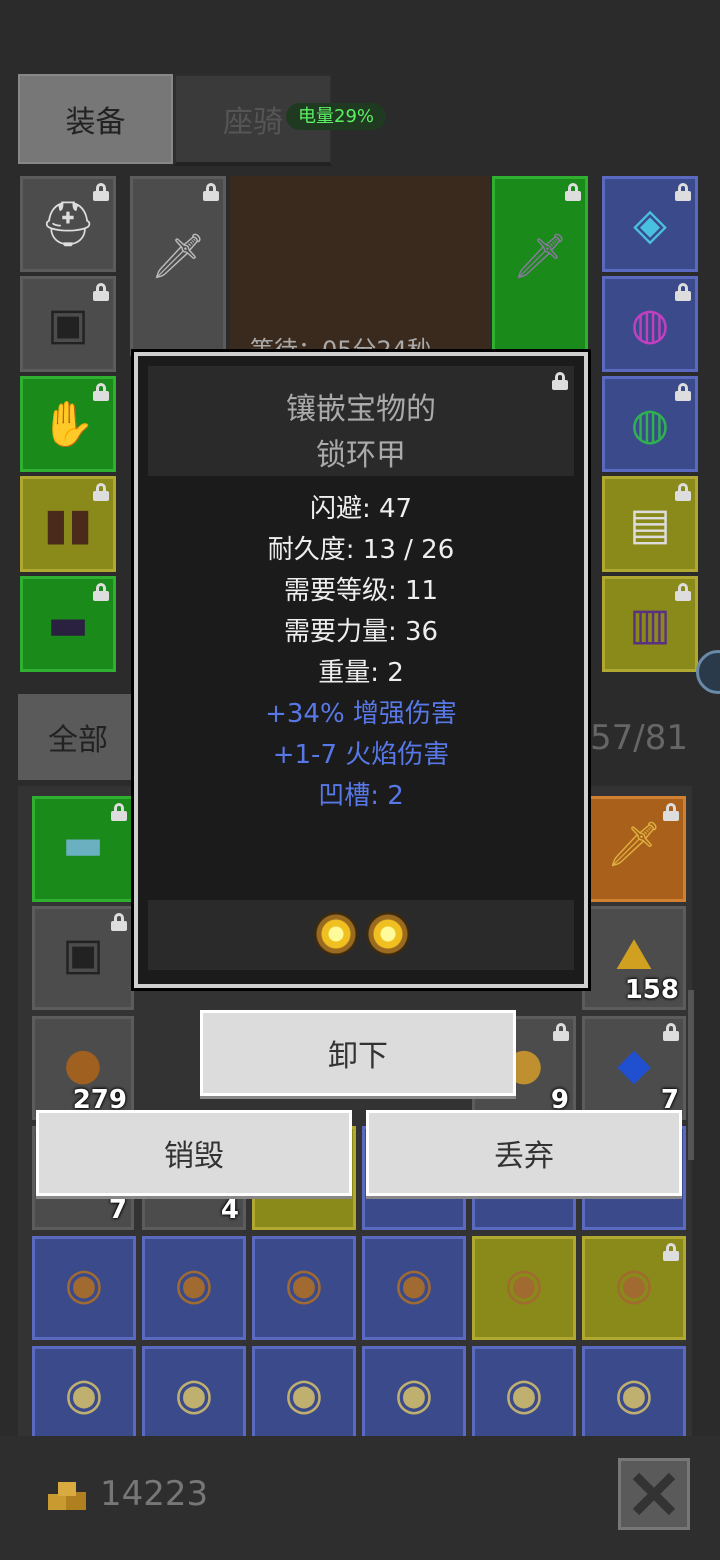  What do you see at coordinates (361, 409) in the screenshot?
I see `item-name-prefix: 镶嵌宝物的` at bounding box center [361, 409].